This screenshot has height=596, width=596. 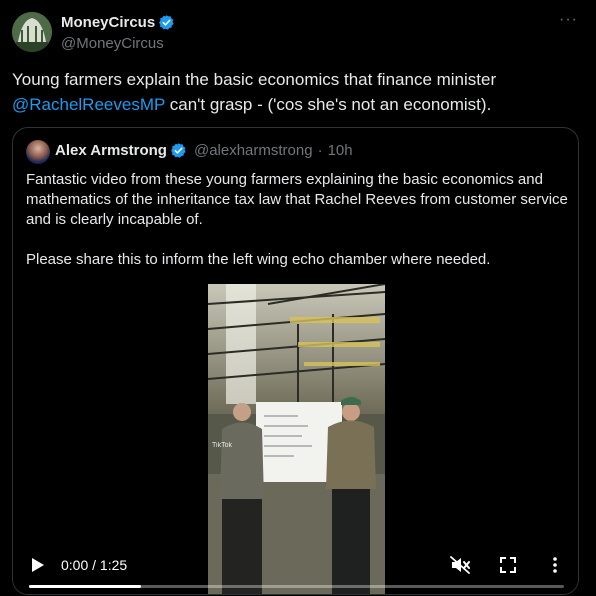 What do you see at coordinates (112, 43) in the screenshot?
I see `author-handle: @MoneyCircus` at bounding box center [112, 43].